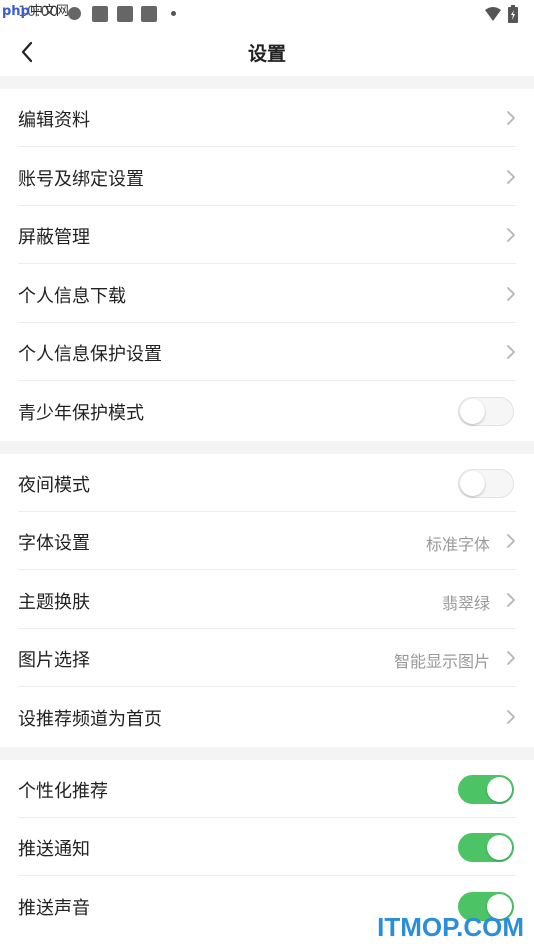  Describe the element at coordinates (267, 847) in the screenshot. I see `settings-row: 推送通知` at that location.